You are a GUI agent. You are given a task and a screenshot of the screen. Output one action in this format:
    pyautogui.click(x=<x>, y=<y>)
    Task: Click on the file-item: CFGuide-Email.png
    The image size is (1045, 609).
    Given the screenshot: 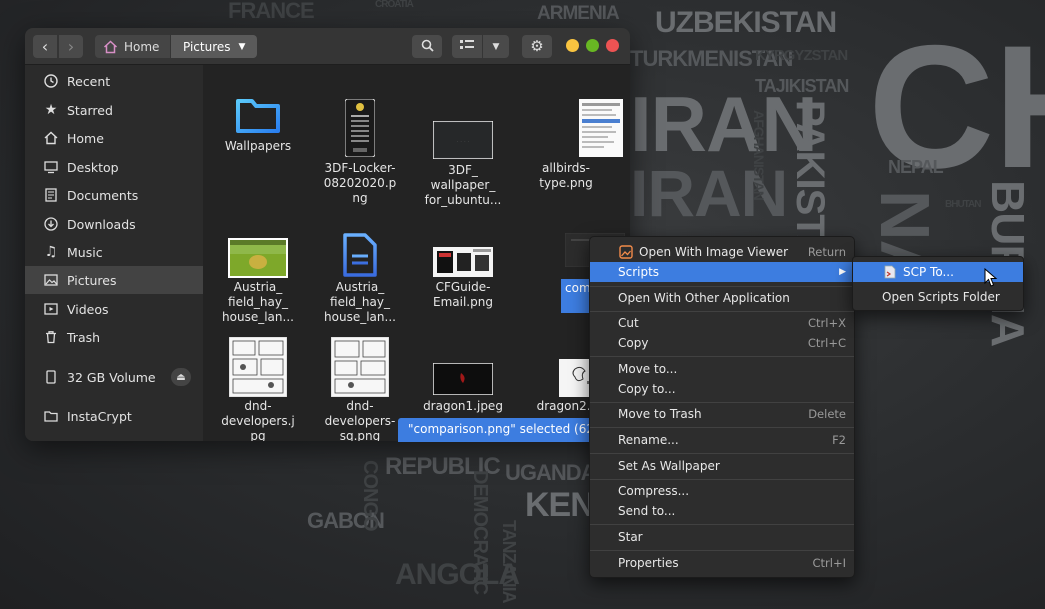 What is the action you would take?
    pyautogui.click(x=463, y=287)
    